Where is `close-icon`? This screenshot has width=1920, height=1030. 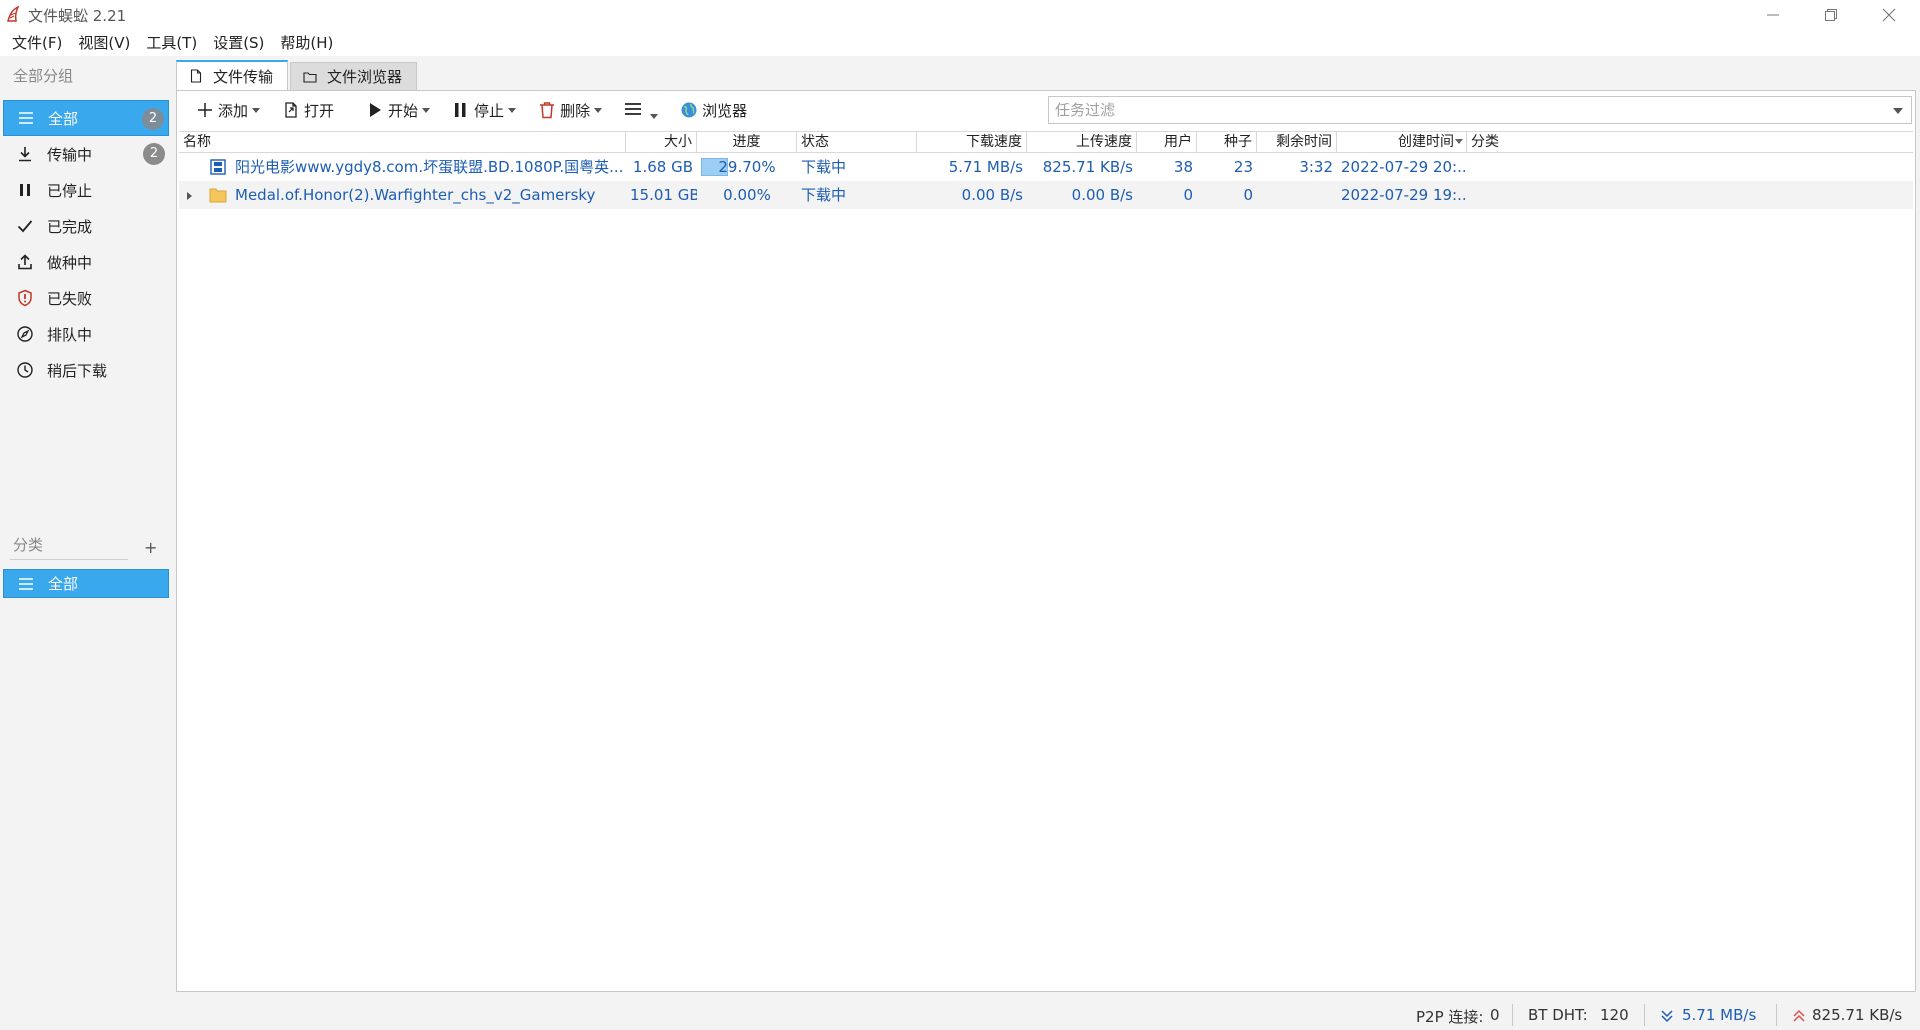 close-icon is located at coordinates (1889, 15).